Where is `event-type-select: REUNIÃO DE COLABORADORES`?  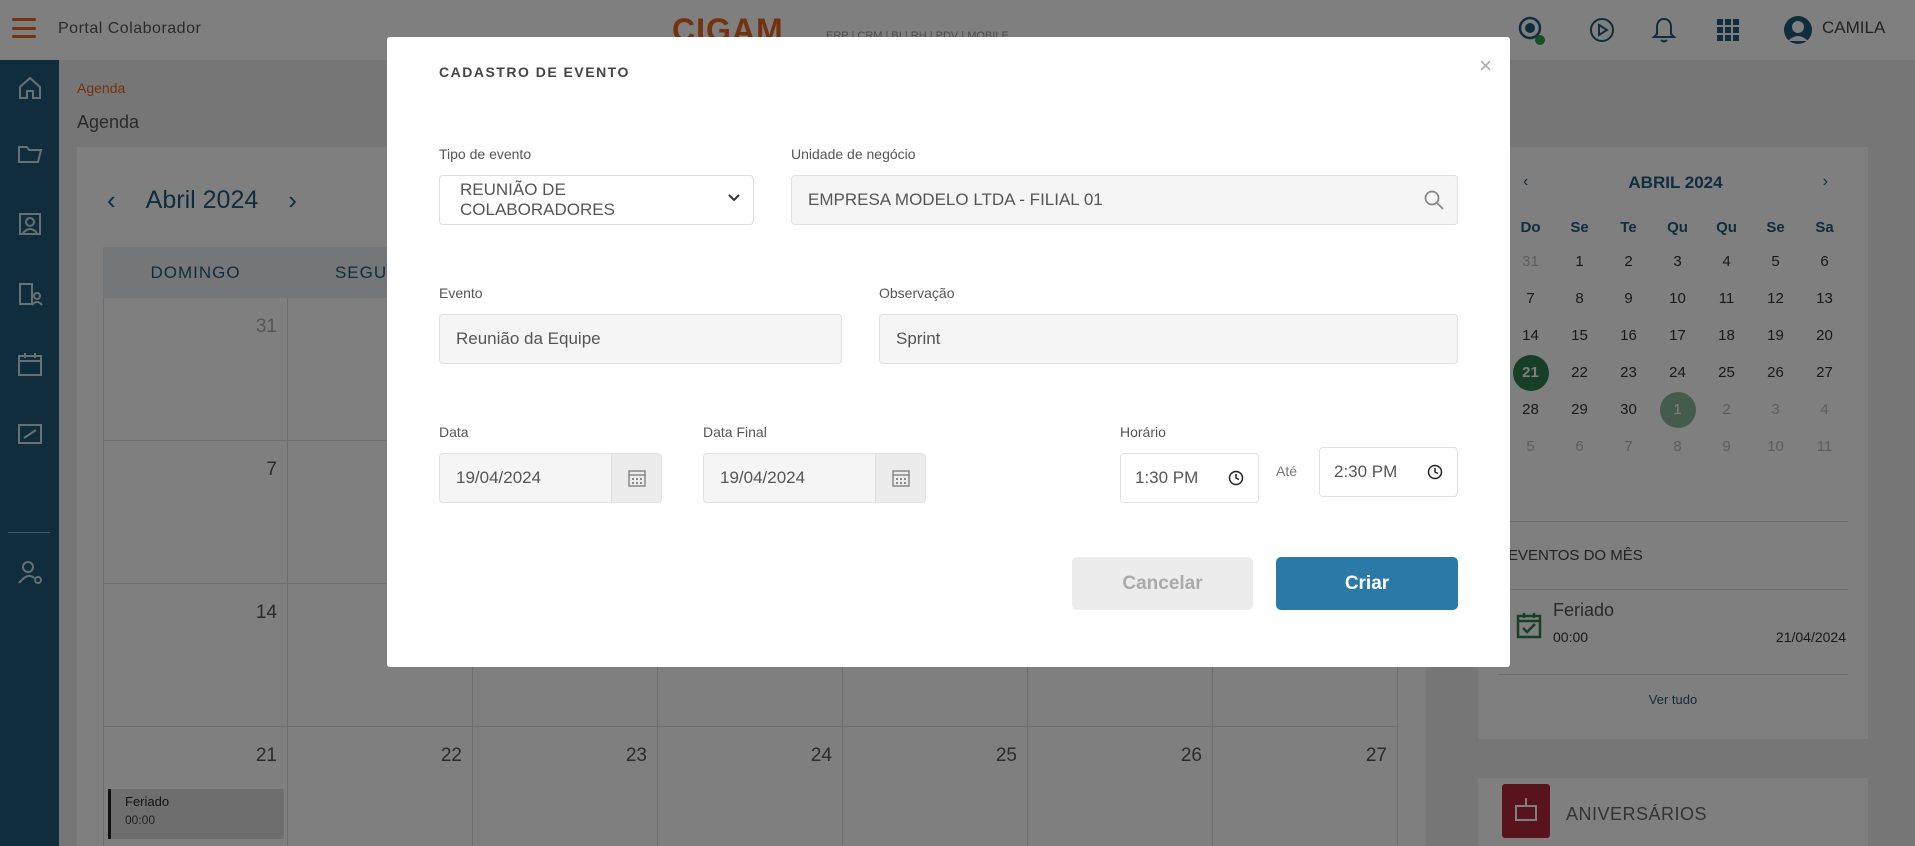
event-type-select: REUNIÃO DE COLABORADORES is located at coordinates (596, 200).